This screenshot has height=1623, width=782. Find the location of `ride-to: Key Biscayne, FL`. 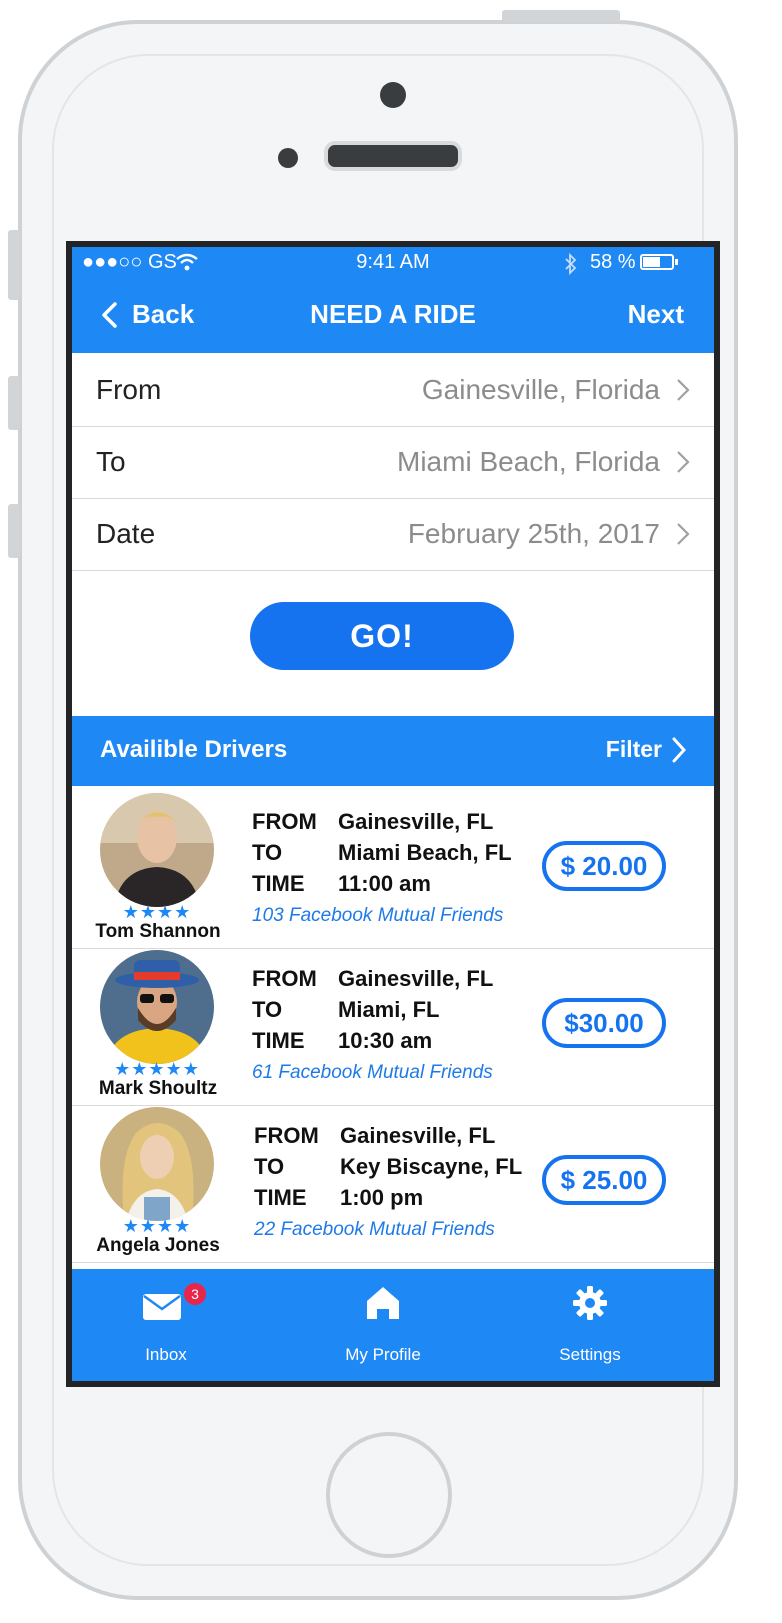

ride-to: Key Biscayne, FL is located at coordinates (431, 1166).